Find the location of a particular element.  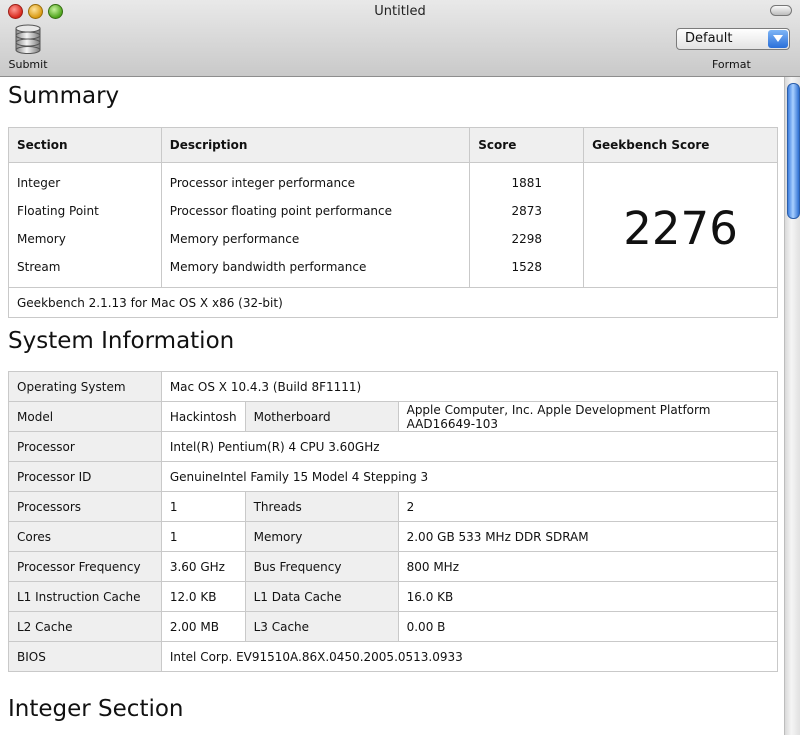

os-label: Operating System is located at coordinates (85, 386).